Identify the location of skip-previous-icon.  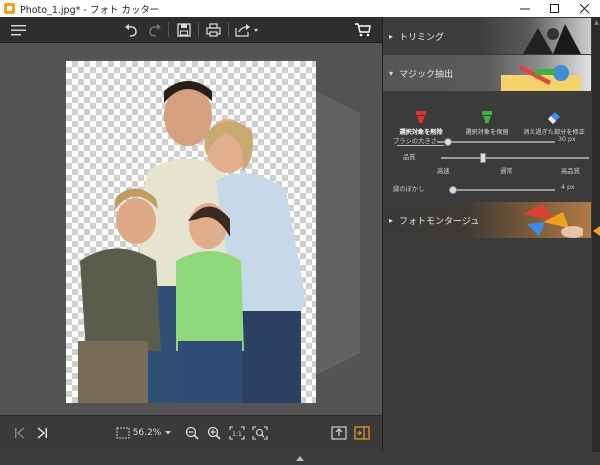
(20, 433).